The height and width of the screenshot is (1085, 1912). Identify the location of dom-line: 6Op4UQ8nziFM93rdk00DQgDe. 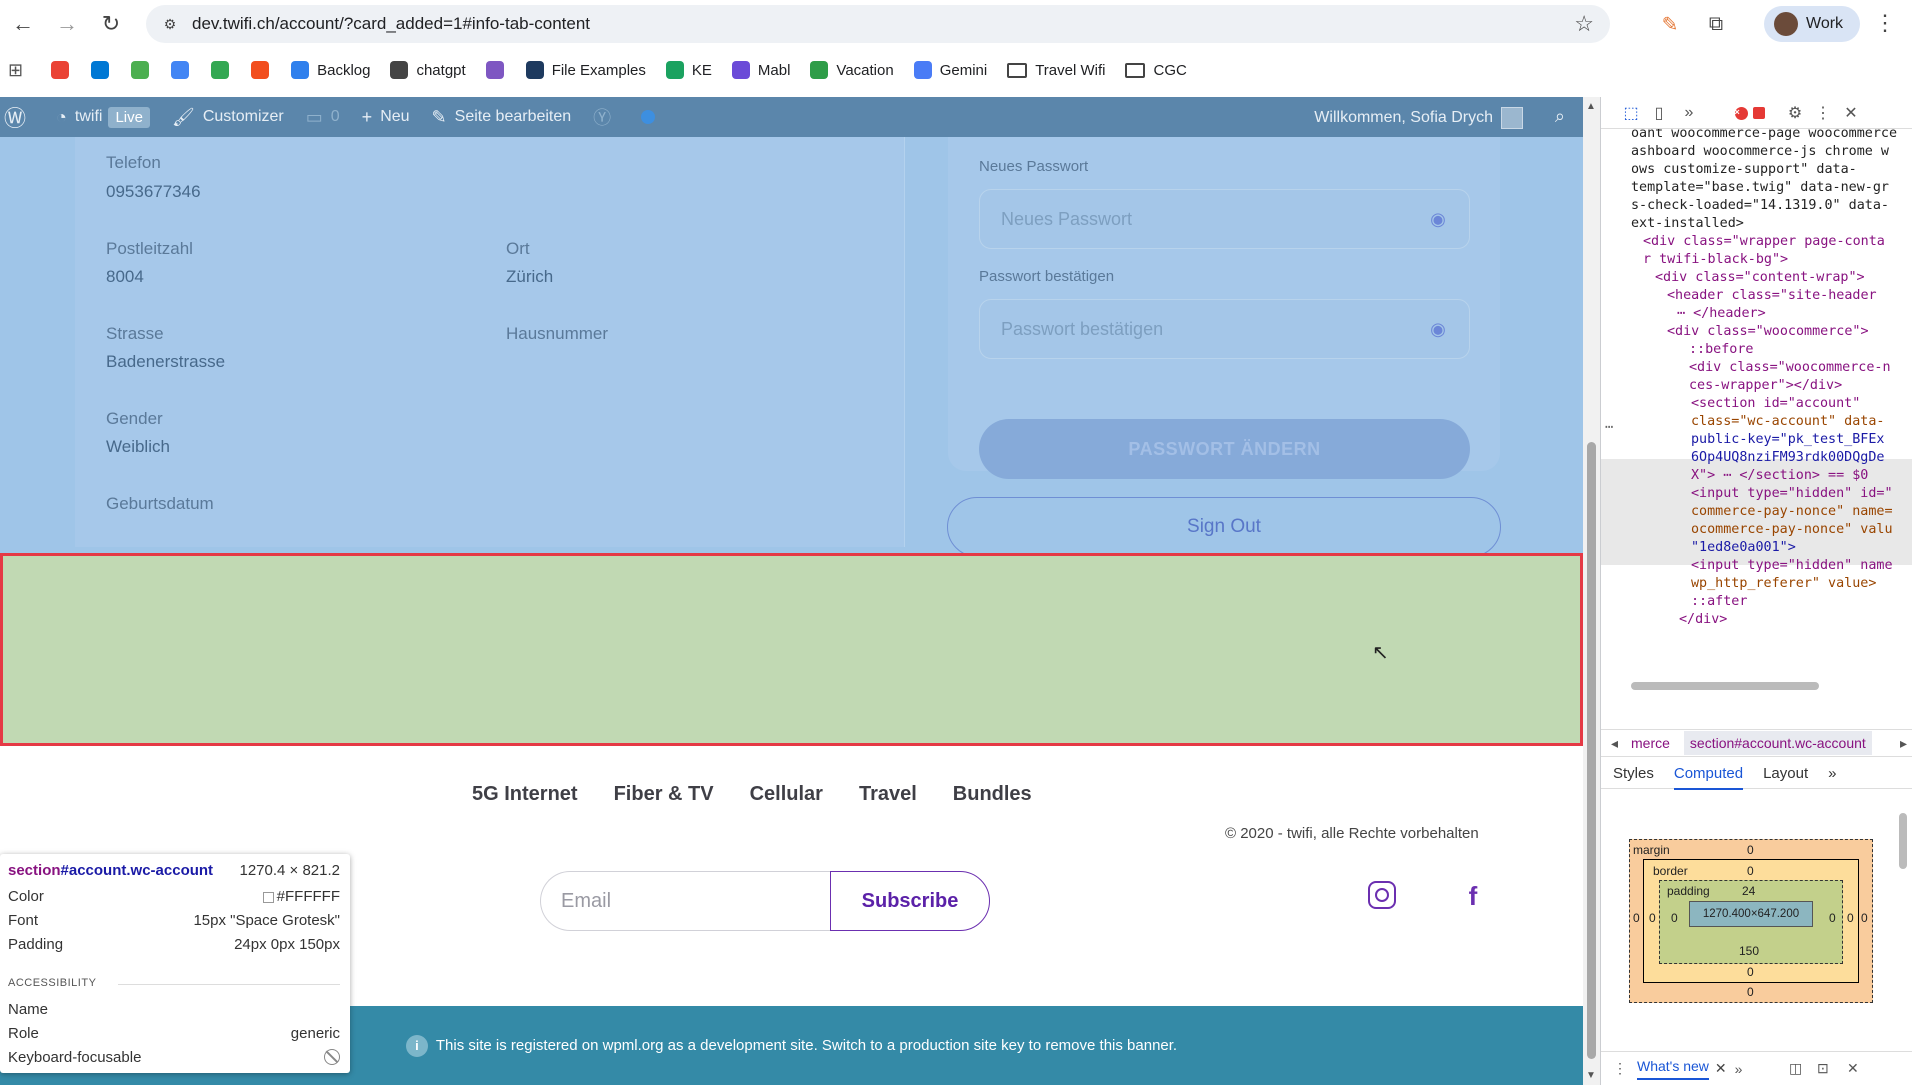
(1787, 458).